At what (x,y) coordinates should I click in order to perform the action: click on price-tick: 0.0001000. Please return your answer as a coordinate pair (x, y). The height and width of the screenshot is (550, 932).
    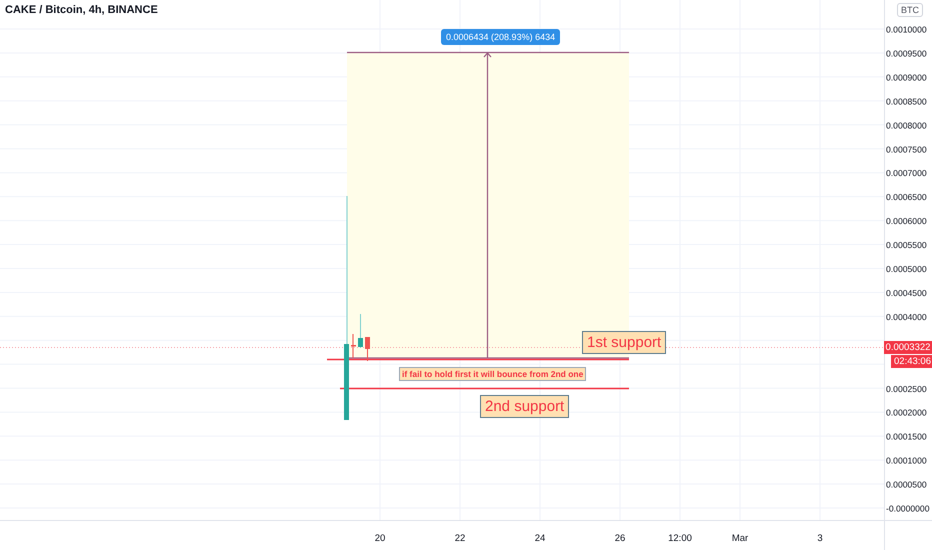
    Looking at the image, I should click on (906, 461).